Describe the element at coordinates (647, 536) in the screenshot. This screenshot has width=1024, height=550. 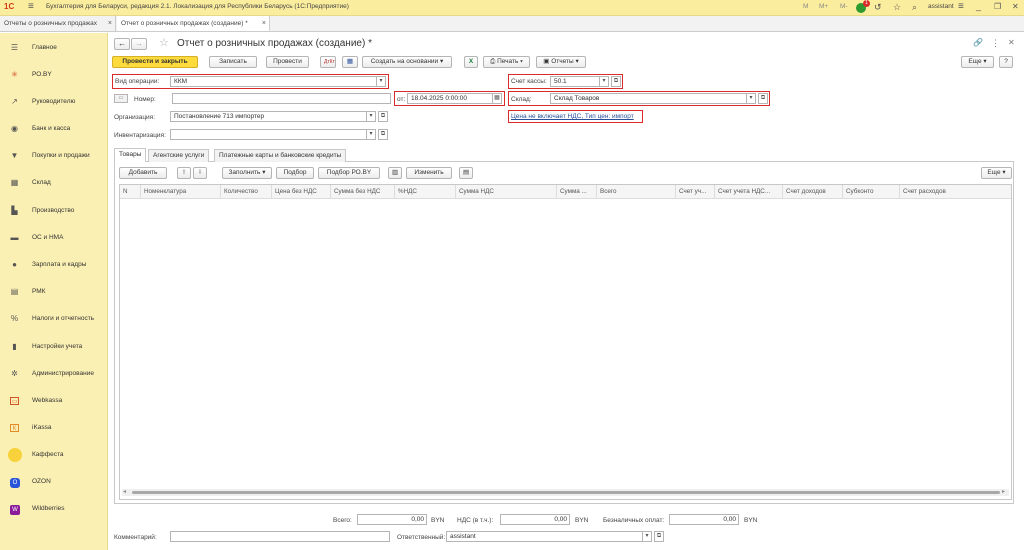
I see `responsible-dropdown-icon: ▾` at that location.